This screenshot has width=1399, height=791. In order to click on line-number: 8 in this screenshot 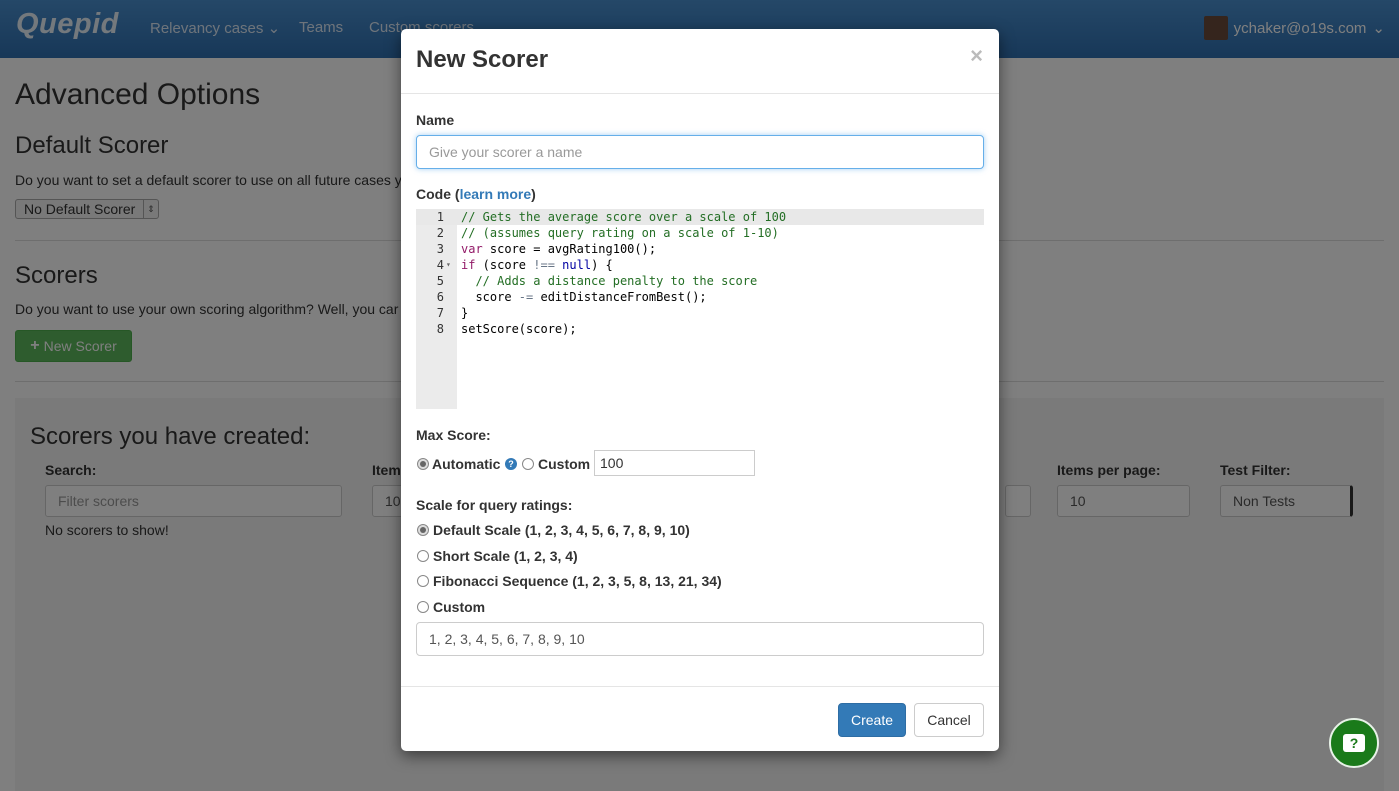, I will do `click(440, 329)`.